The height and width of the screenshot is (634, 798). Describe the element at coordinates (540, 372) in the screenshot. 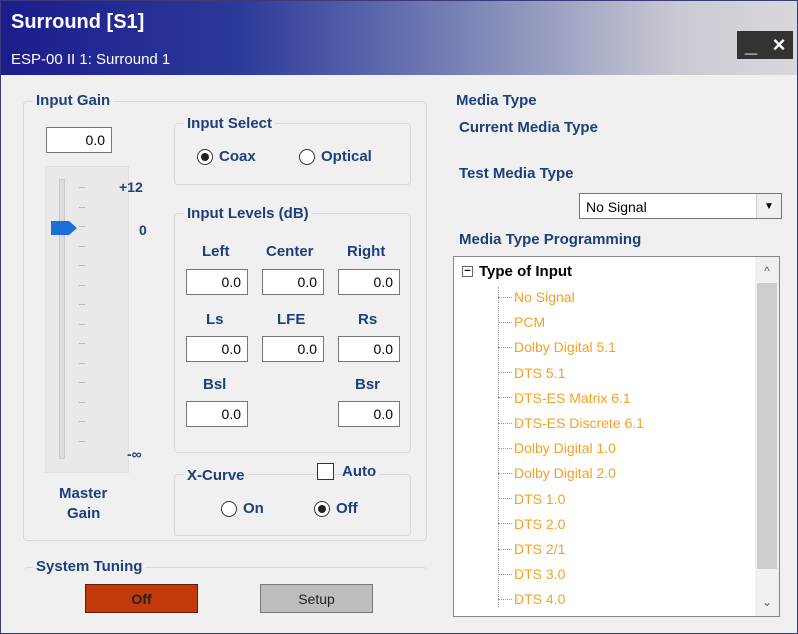

I see `tree-item-label: DTS 5.1` at that location.